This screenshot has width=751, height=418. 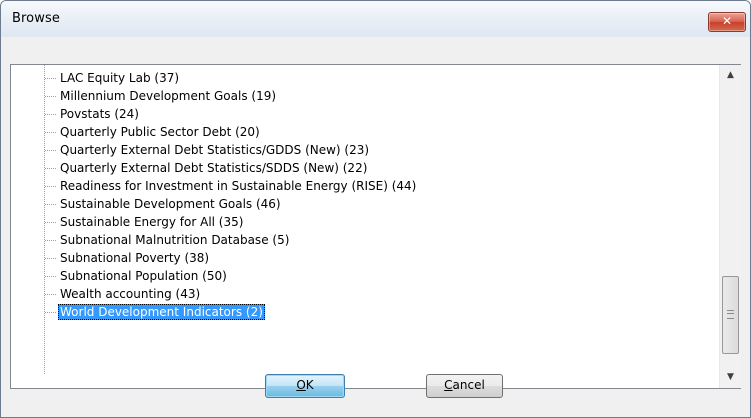 What do you see at coordinates (161, 312) in the screenshot?
I see `tree-item-label: World Development Indicators (2)` at bounding box center [161, 312].